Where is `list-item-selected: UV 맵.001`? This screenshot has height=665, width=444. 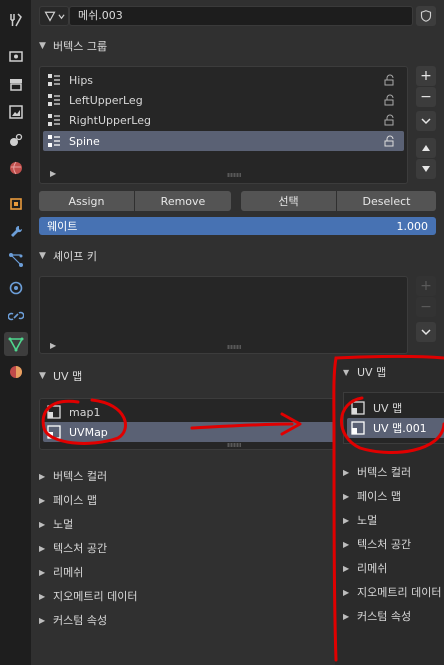
list-item-selected: UV 맵.001 is located at coordinates (395, 428).